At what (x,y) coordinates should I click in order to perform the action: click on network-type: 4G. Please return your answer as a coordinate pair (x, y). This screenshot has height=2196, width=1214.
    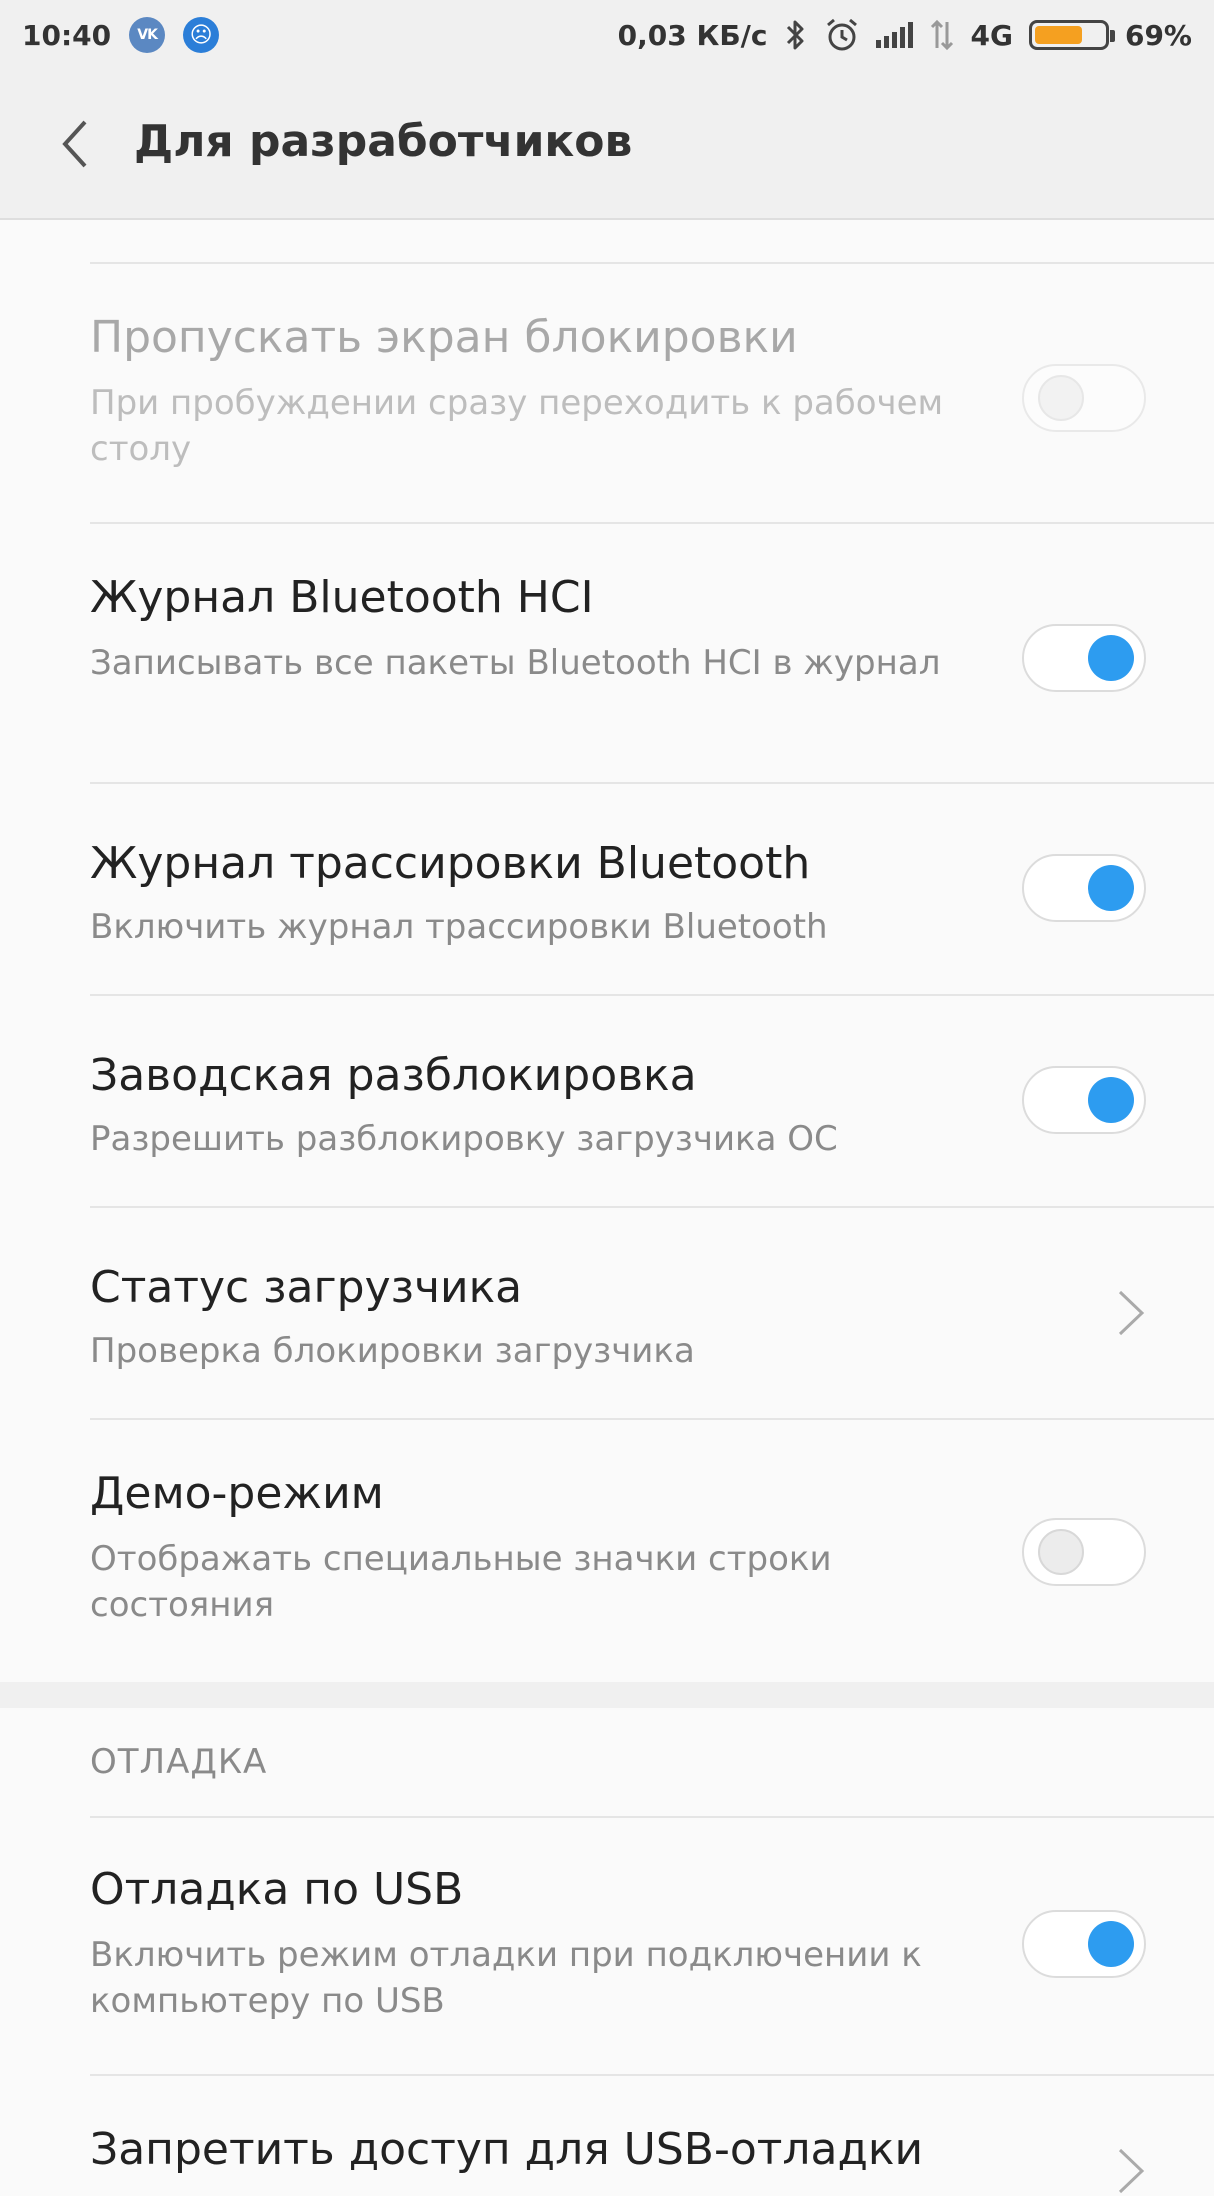
    Looking at the image, I should click on (991, 35).